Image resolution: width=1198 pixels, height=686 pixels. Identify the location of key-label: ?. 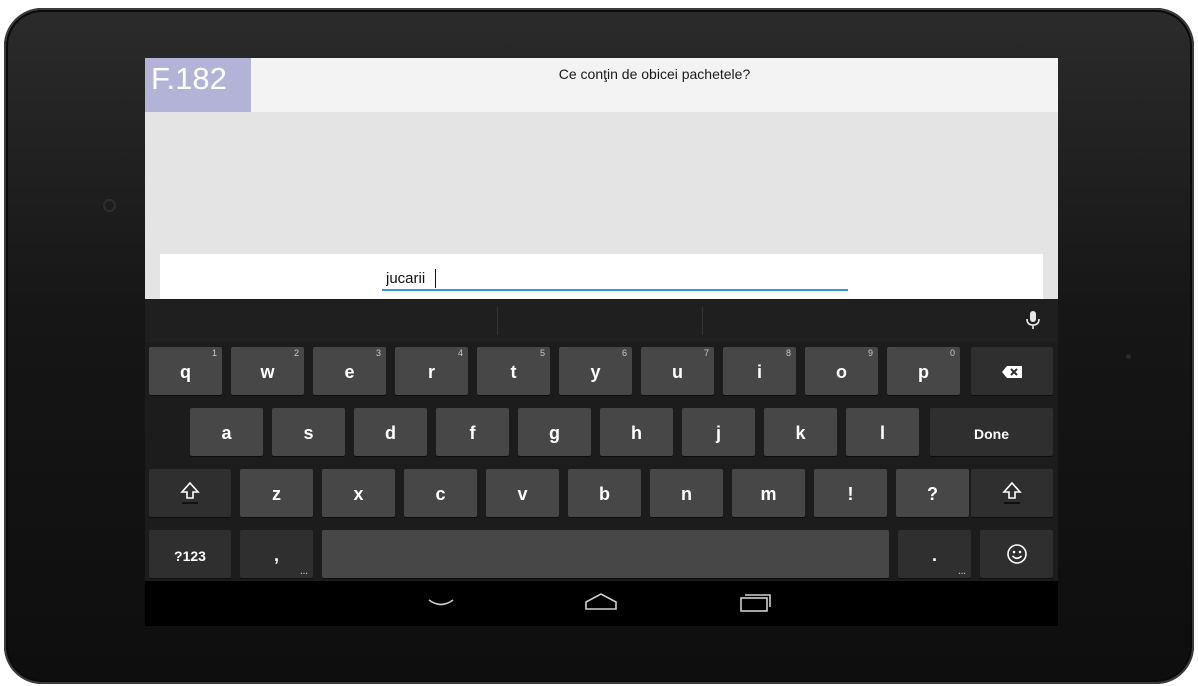
(932, 494).